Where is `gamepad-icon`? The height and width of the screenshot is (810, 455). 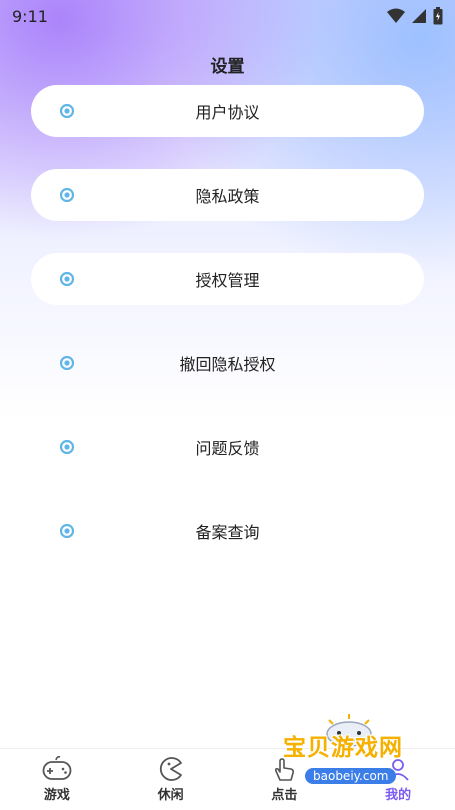 gamepad-icon is located at coordinates (57, 768).